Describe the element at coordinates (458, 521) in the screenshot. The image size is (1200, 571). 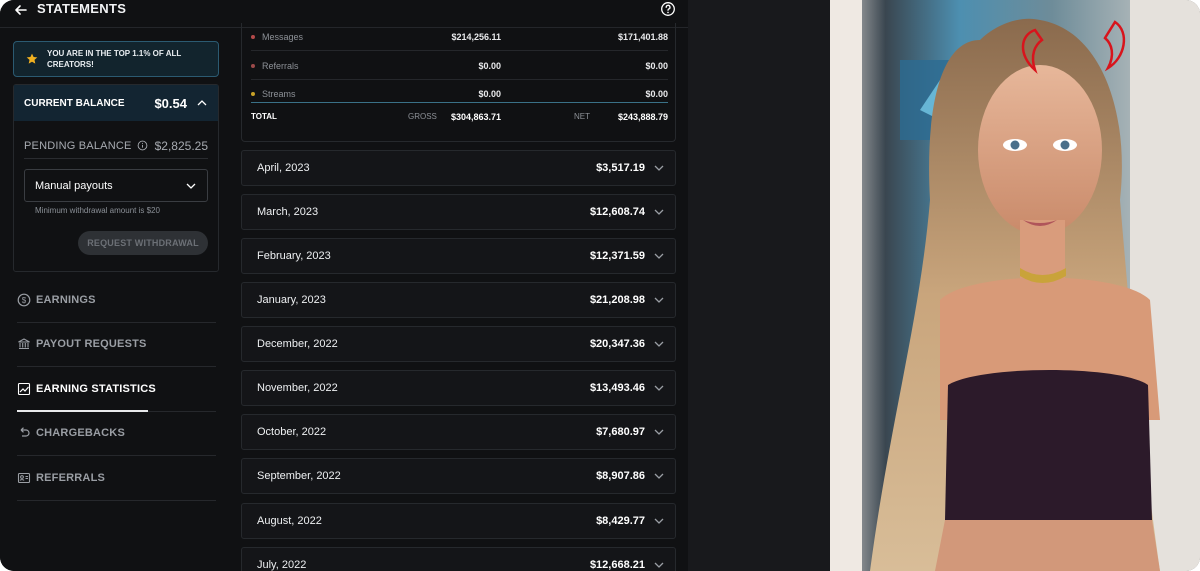
I see `month-statement-row: August, 2022 $8,429.77` at that location.